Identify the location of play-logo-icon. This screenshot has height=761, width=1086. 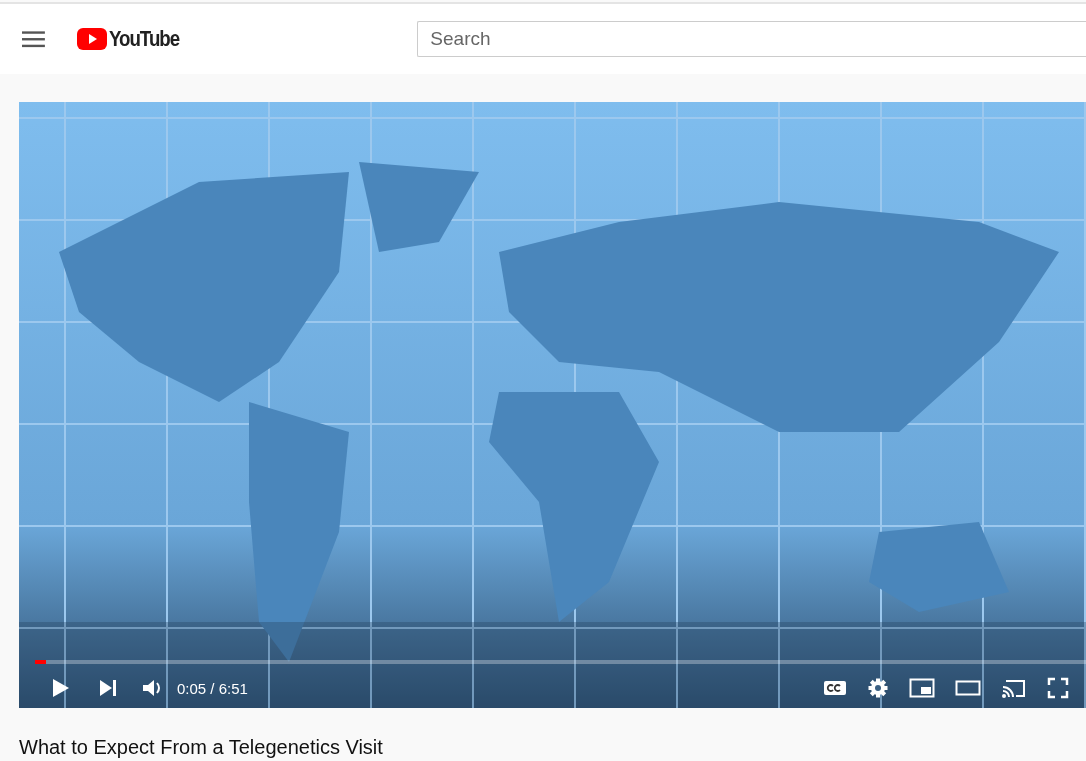
(91, 39).